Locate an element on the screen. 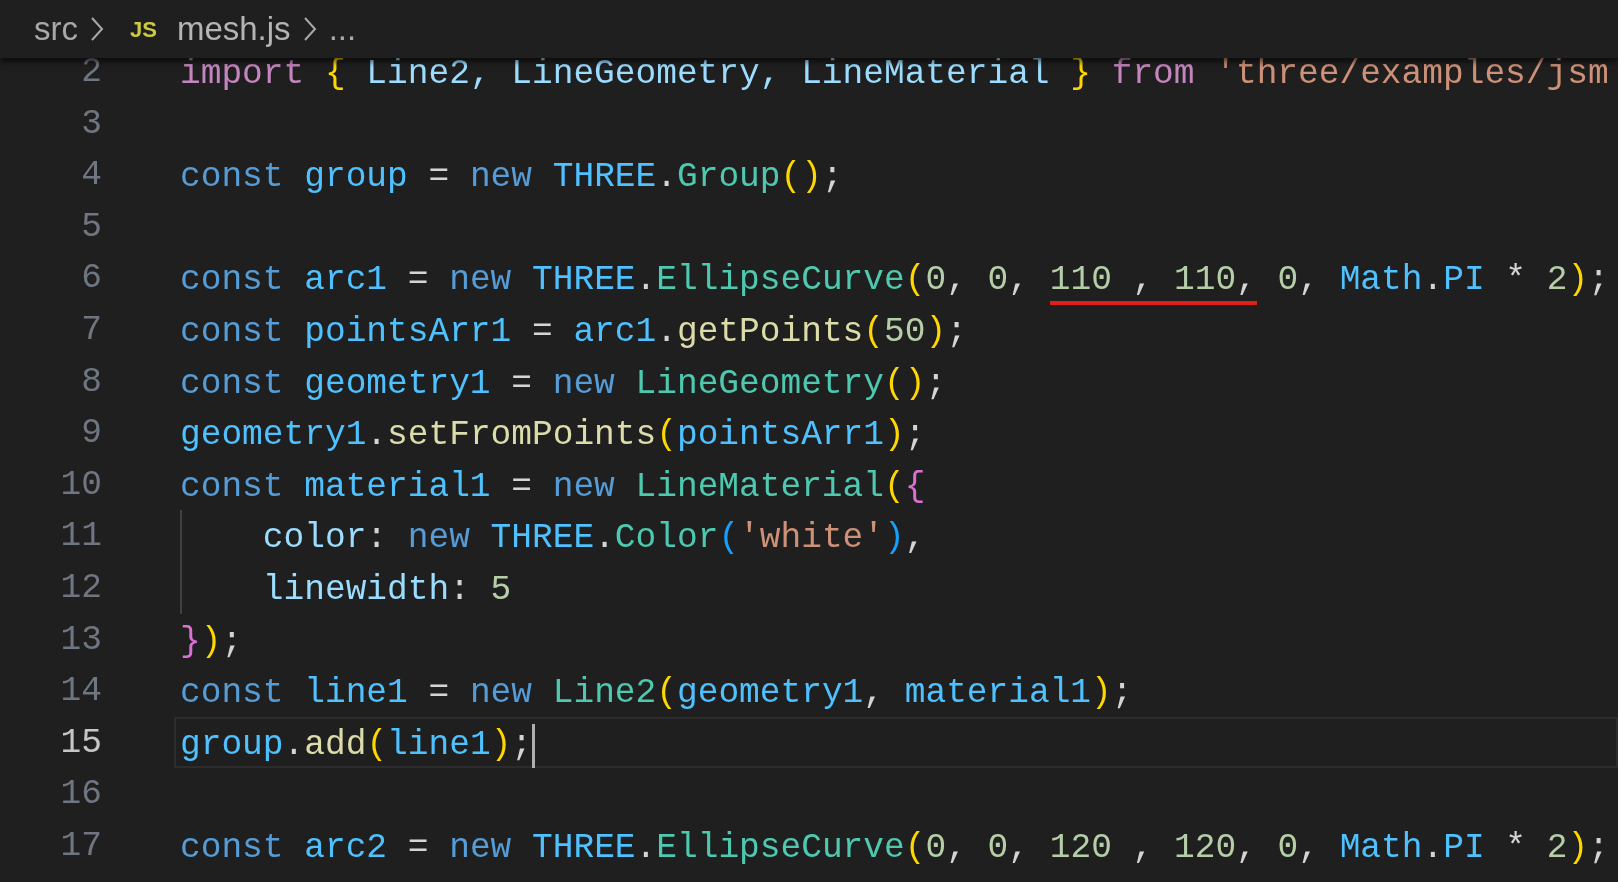 The width and height of the screenshot is (1618, 882). line-number: 12 is located at coordinates (80, 587).